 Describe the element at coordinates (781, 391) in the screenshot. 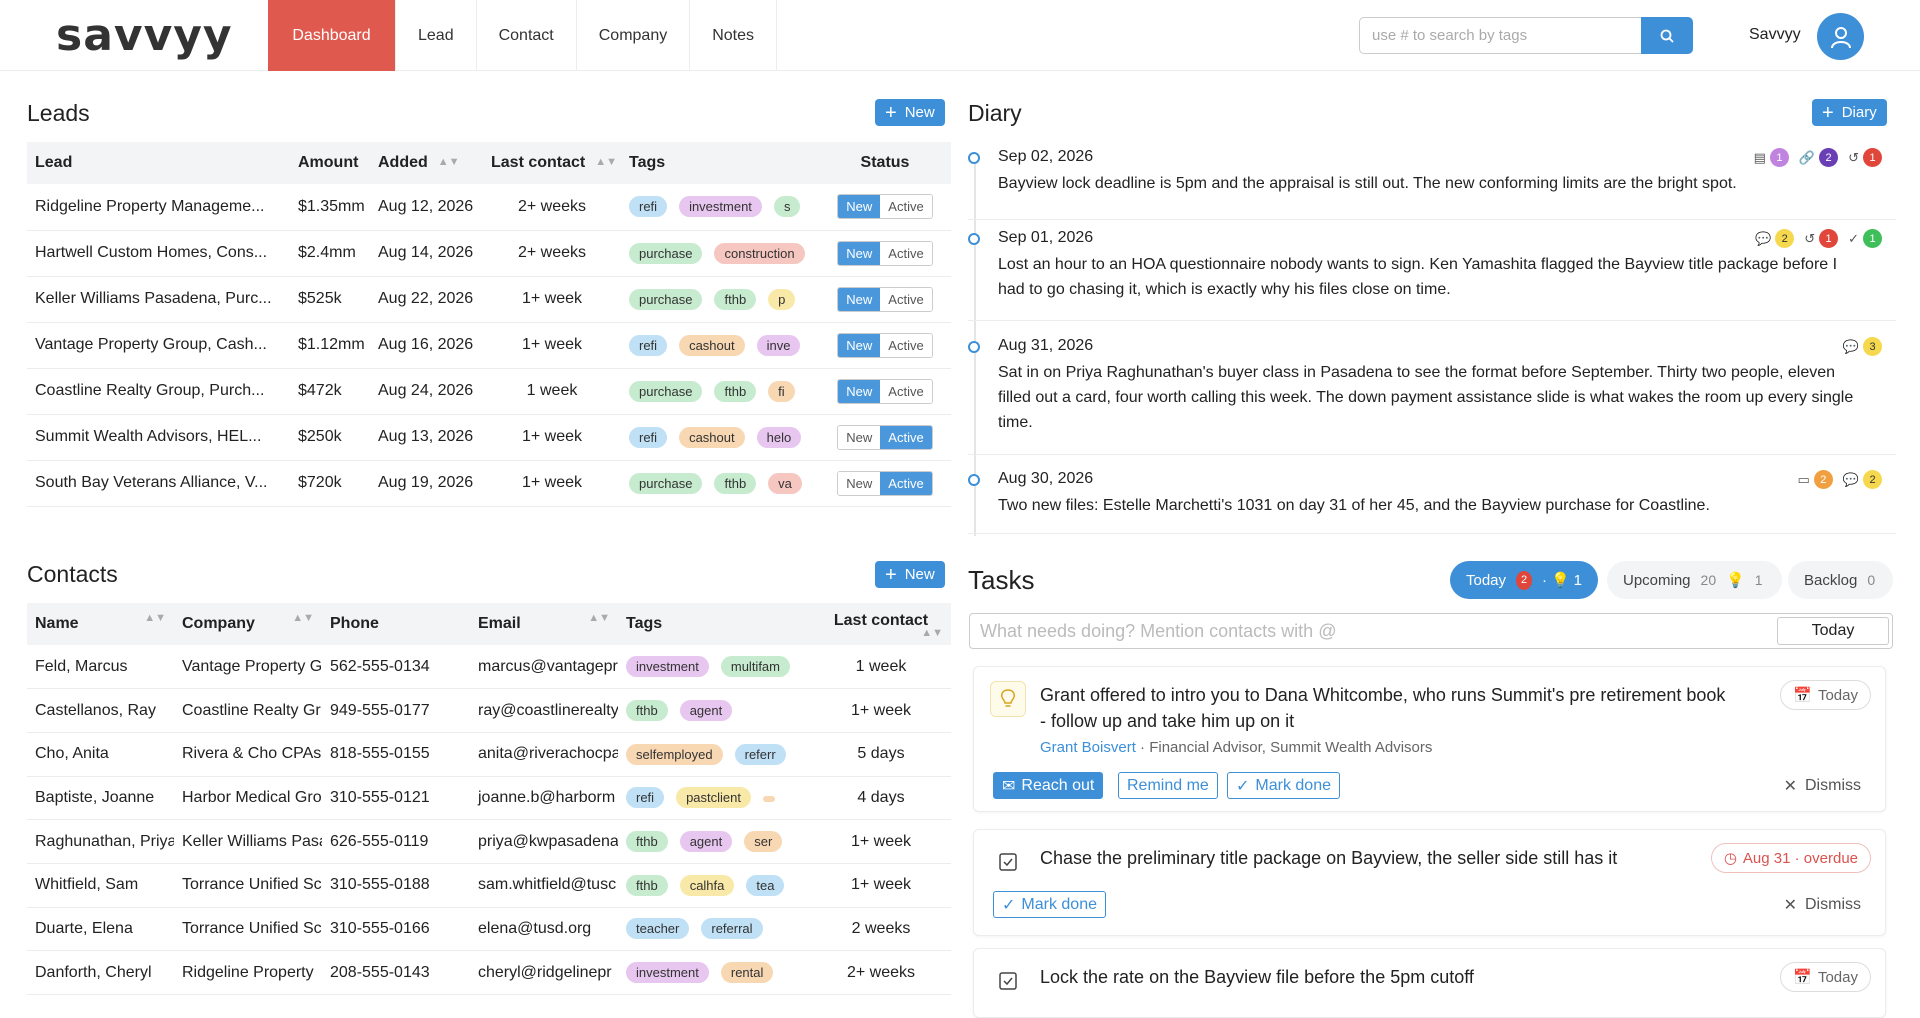

I see `tag: fi` at that location.